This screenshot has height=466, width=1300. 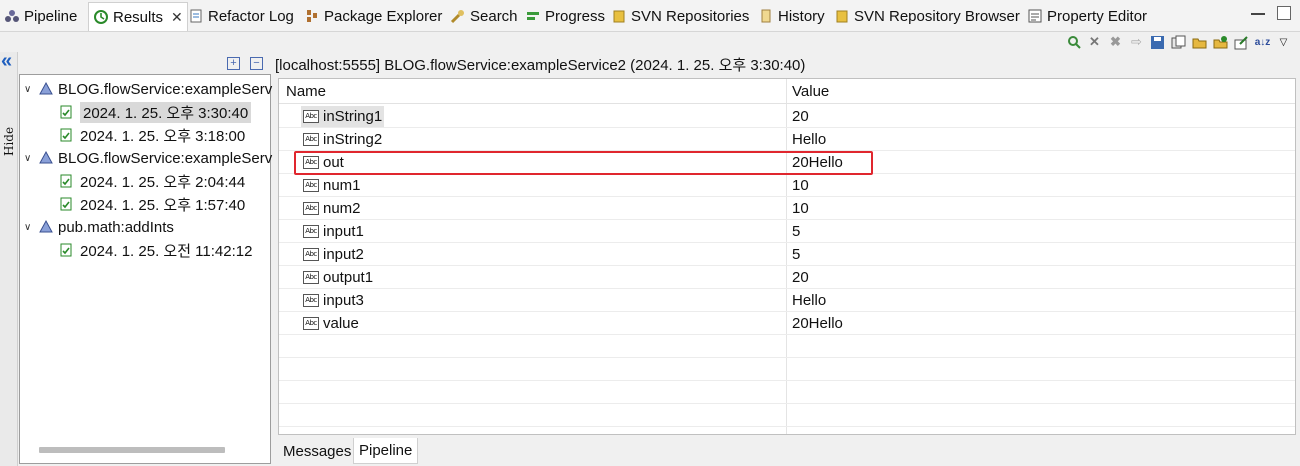 What do you see at coordinates (348, 277) in the screenshot?
I see `row-name-text: output1` at bounding box center [348, 277].